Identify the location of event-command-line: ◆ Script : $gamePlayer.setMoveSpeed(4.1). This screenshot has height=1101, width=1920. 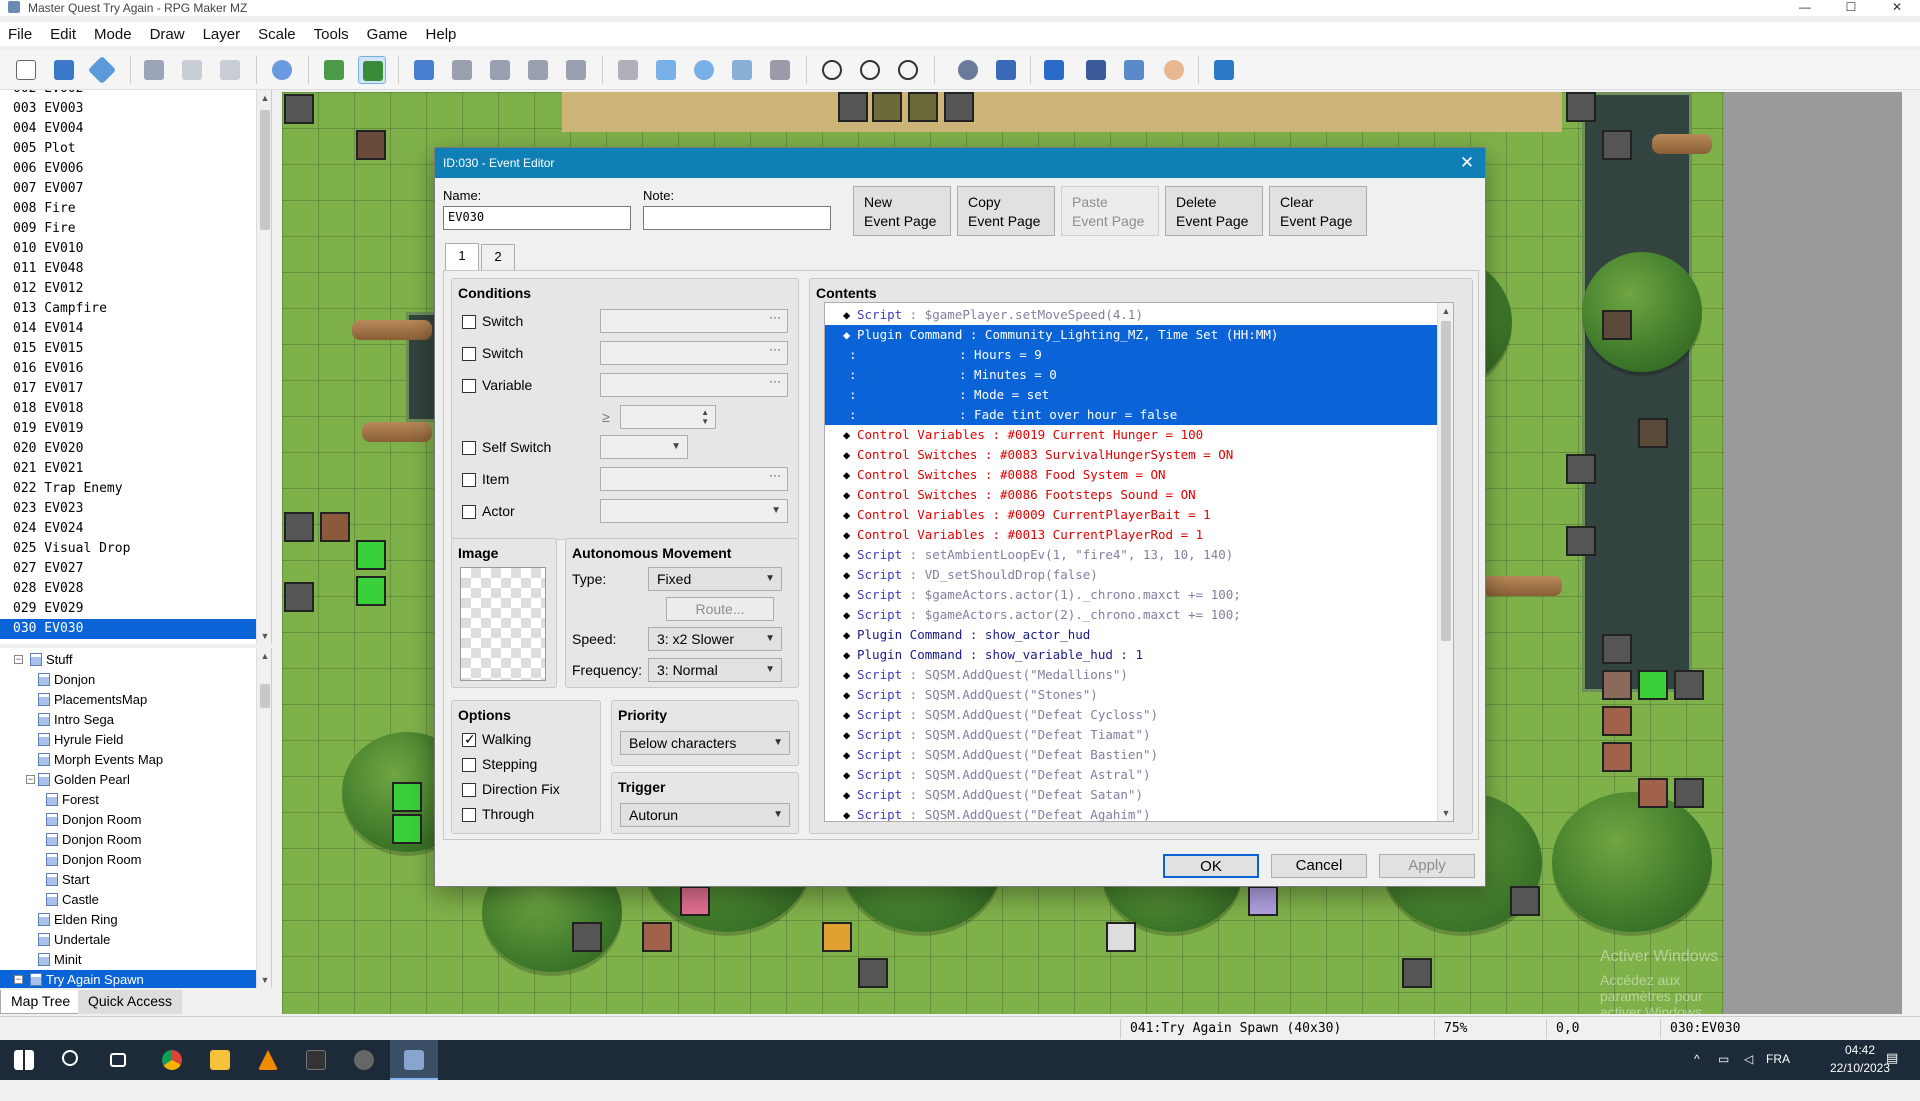
(1131, 315).